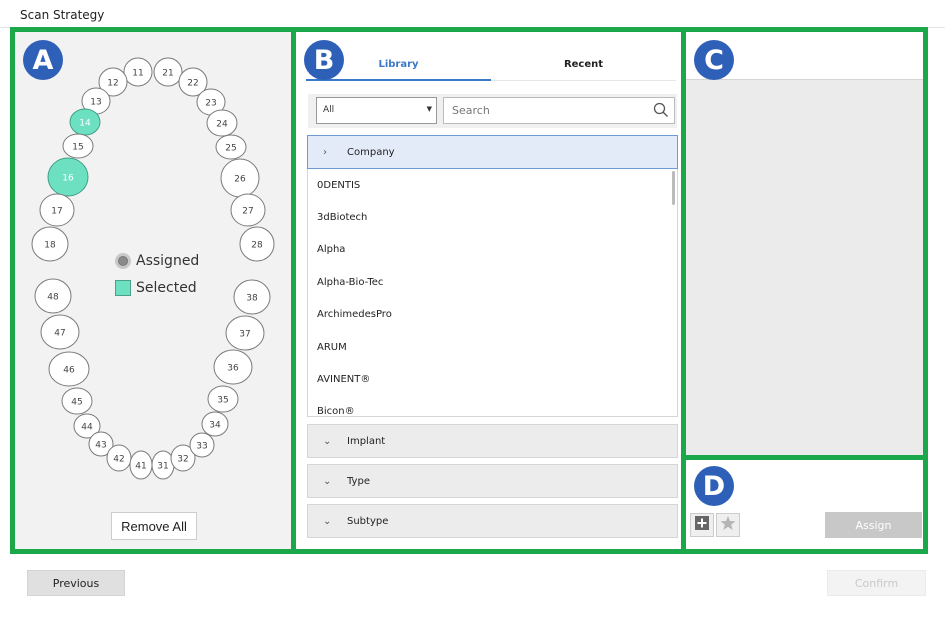  I want to click on tooth-number: 38, so click(252, 299).